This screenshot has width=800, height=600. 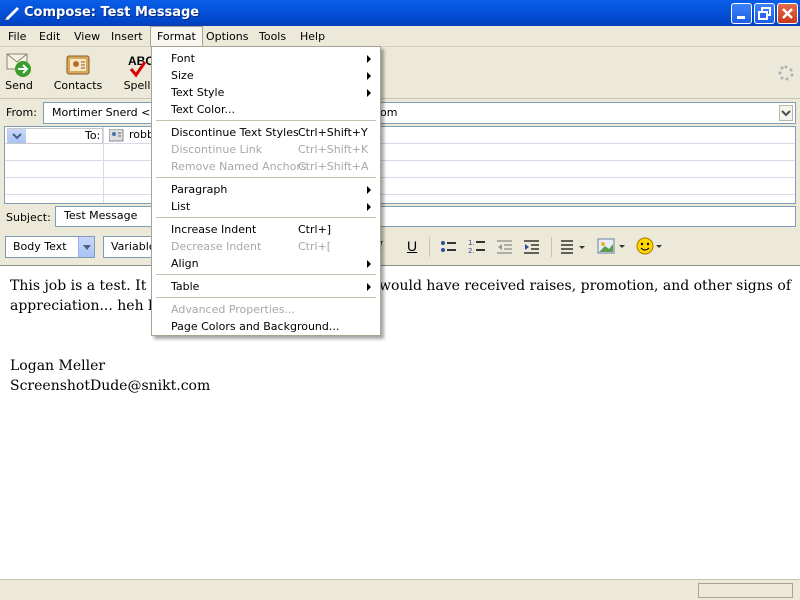 What do you see at coordinates (78, 65) in the screenshot?
I see `contacts-icon` at bounding box center [78, 65].